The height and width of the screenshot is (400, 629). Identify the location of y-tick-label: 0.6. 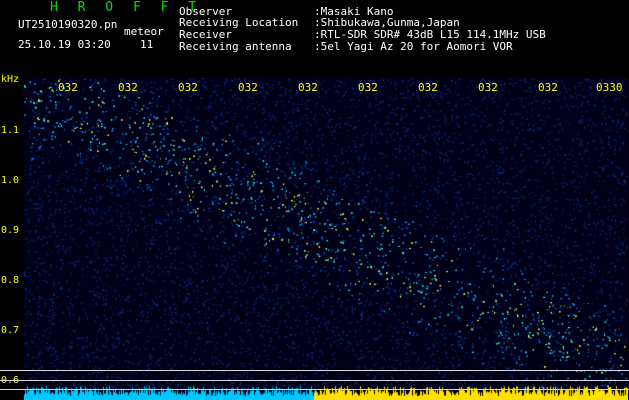
(10, 381).